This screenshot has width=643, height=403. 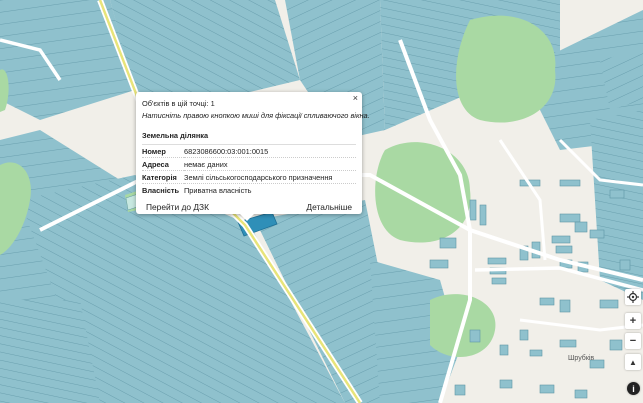 I want to click on property-key: Номер, so click(x=163, y=151).